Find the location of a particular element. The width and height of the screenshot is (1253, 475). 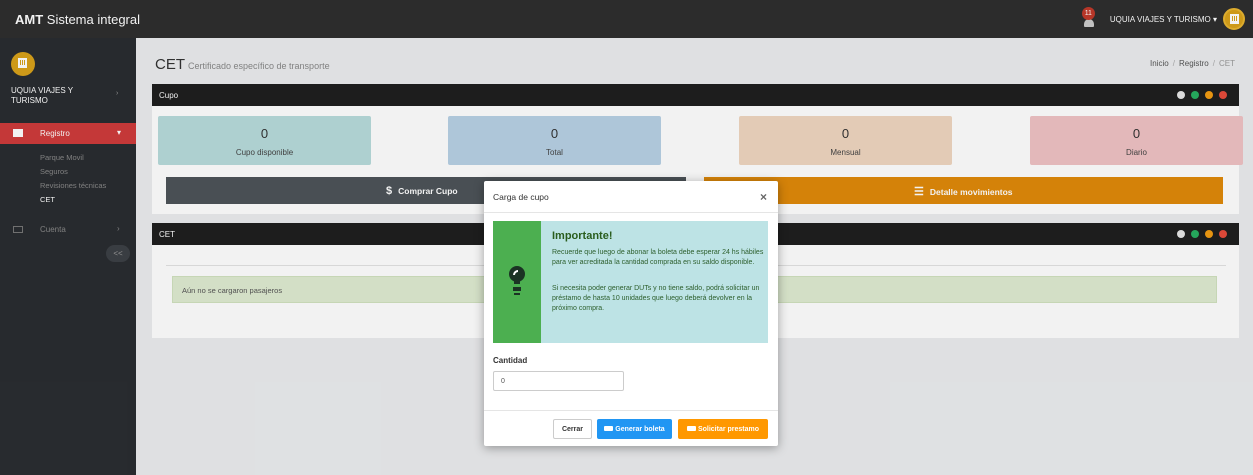

modal-title: Carga de cupo is located at coordinates (521, 197).